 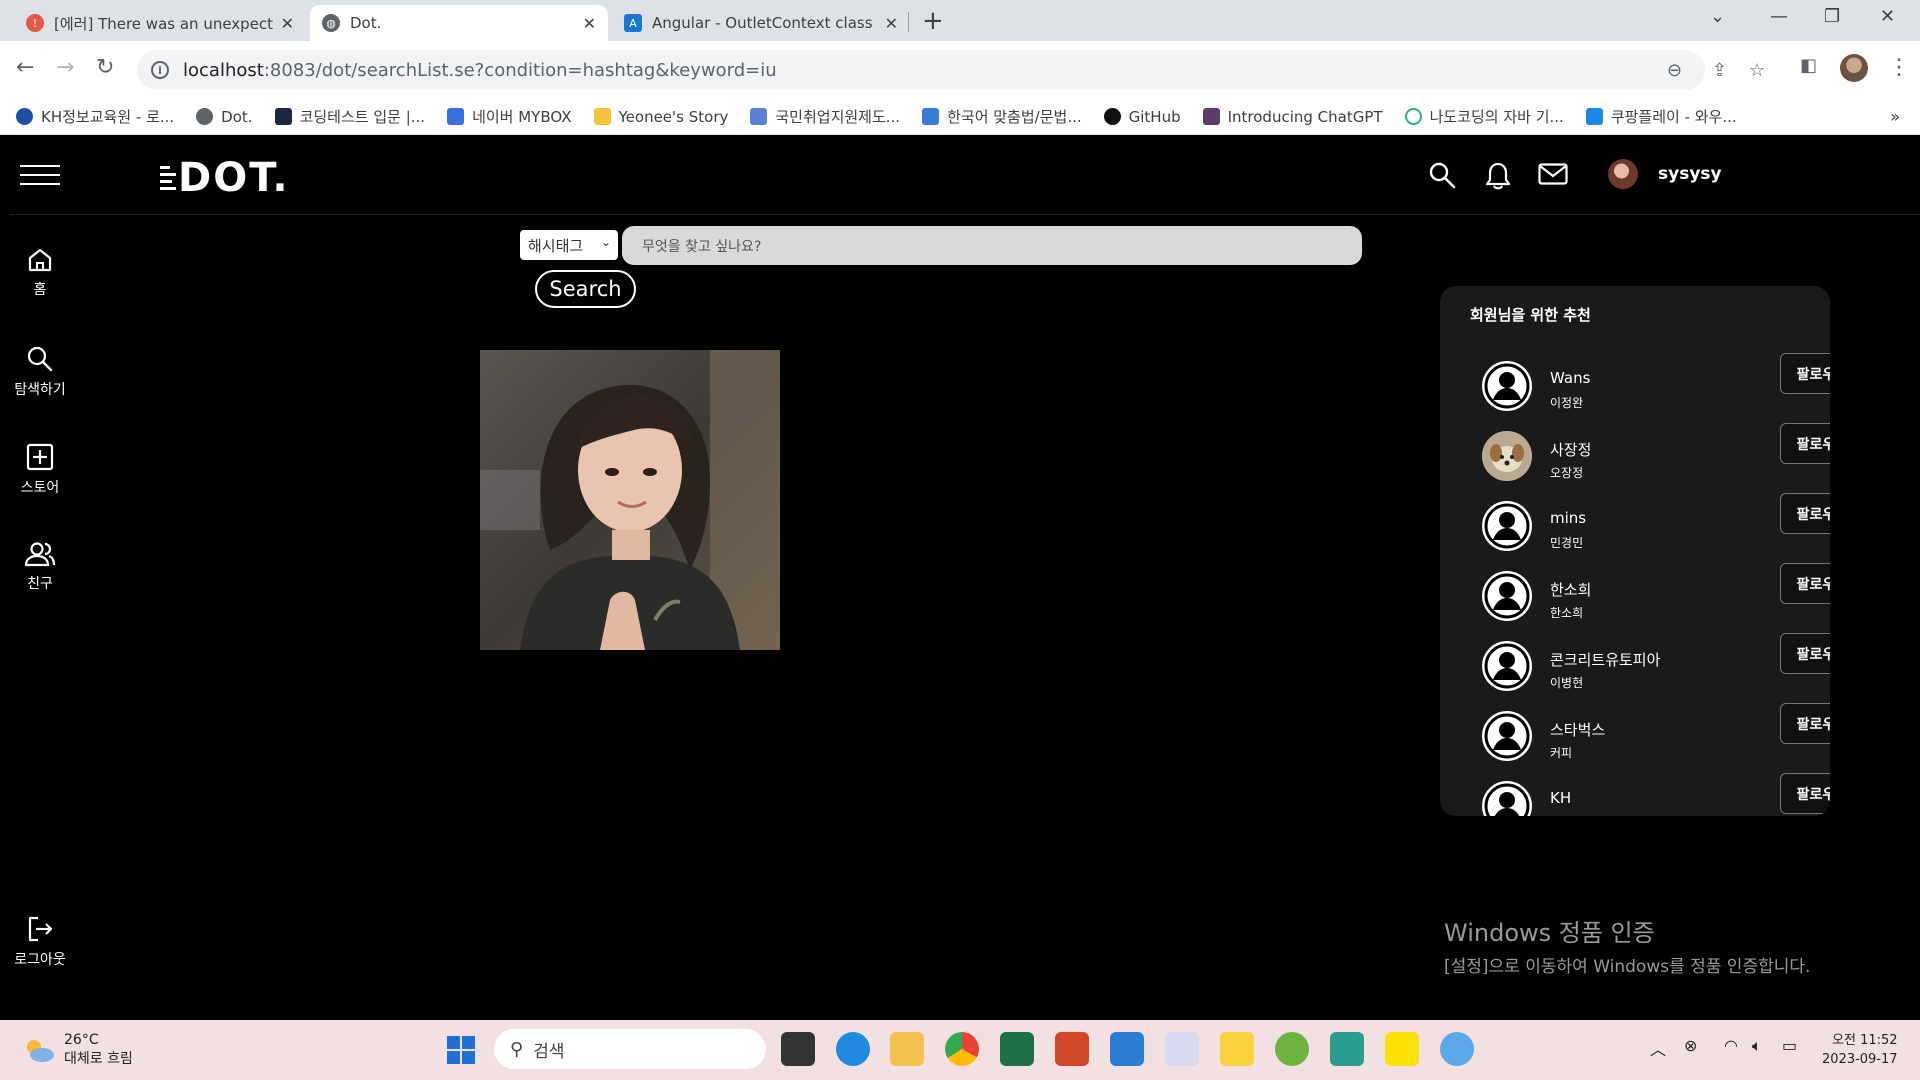 I want to click on sidebar-item-explore: 탐색하기, so click(x=40, y=372).